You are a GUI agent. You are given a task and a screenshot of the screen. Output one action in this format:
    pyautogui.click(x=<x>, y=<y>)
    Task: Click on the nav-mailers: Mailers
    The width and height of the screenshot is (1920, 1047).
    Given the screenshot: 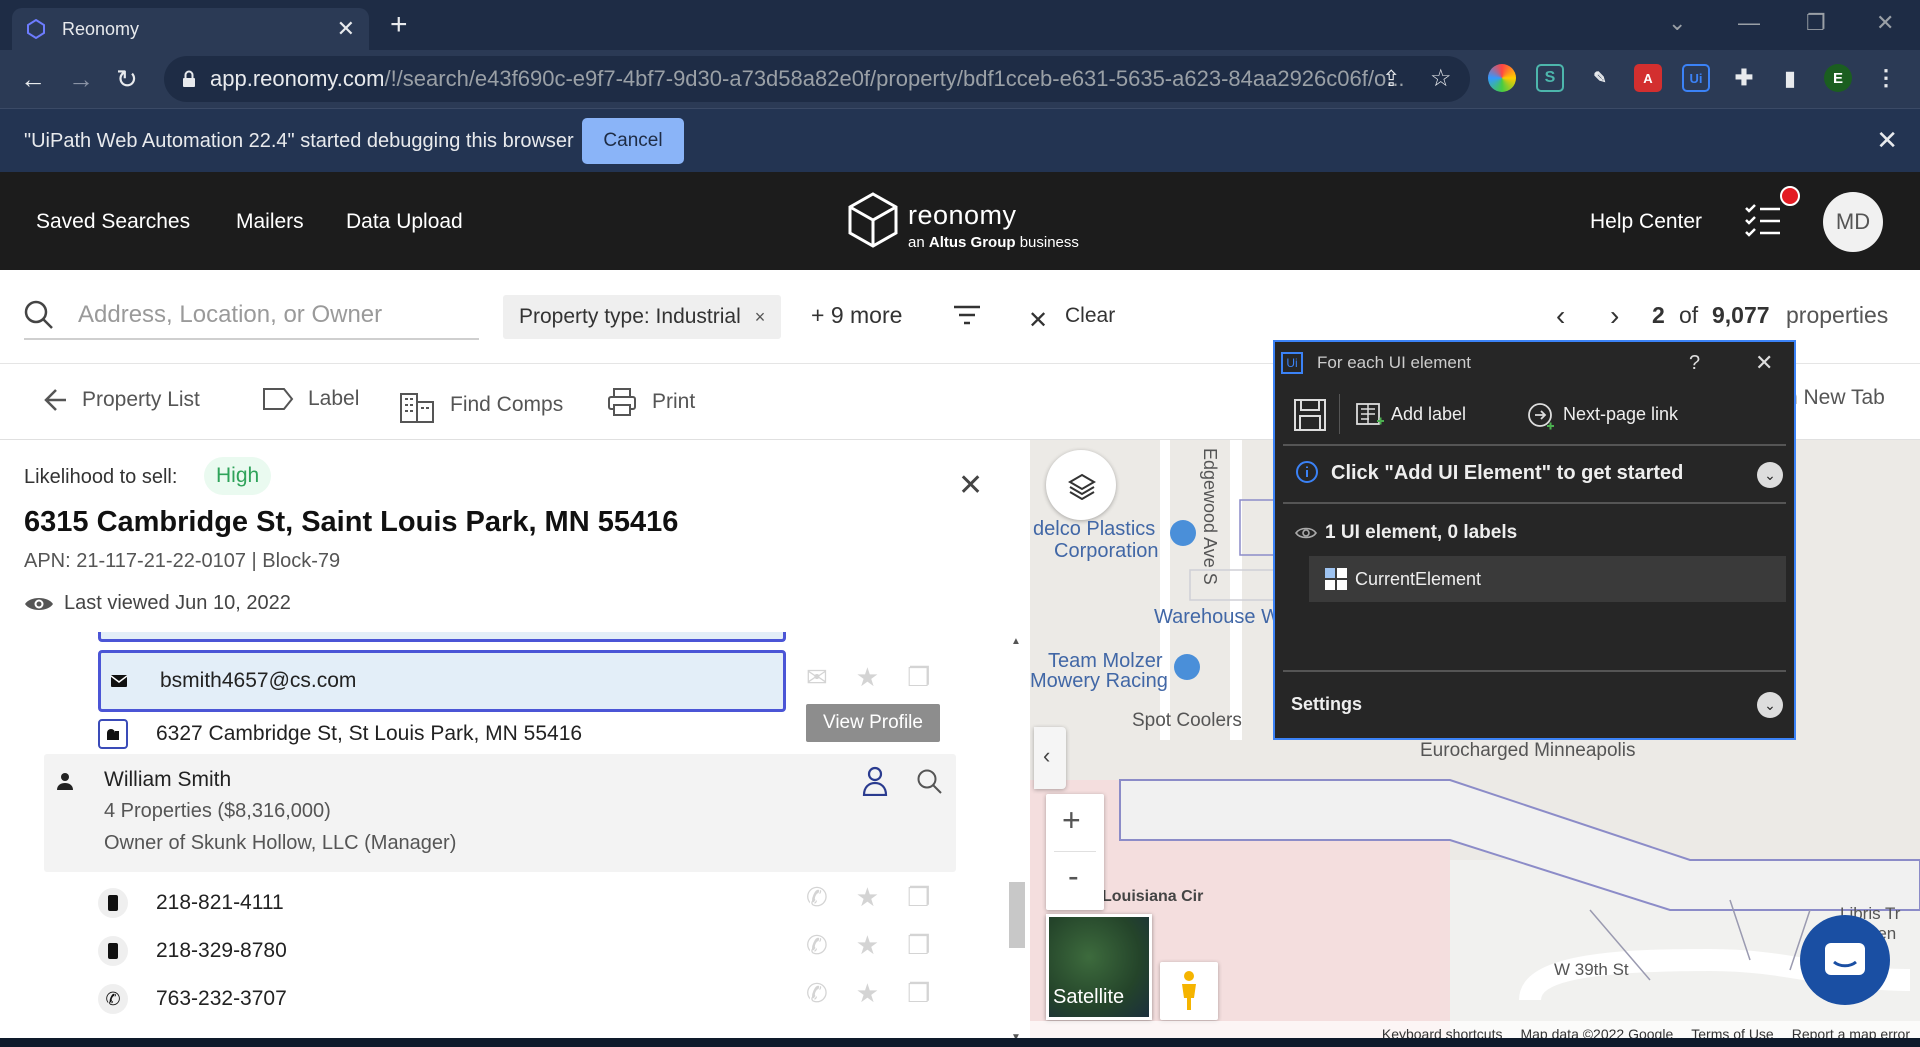 What is the action you would take?
    pyautogui.click(x=270, y=222)
    